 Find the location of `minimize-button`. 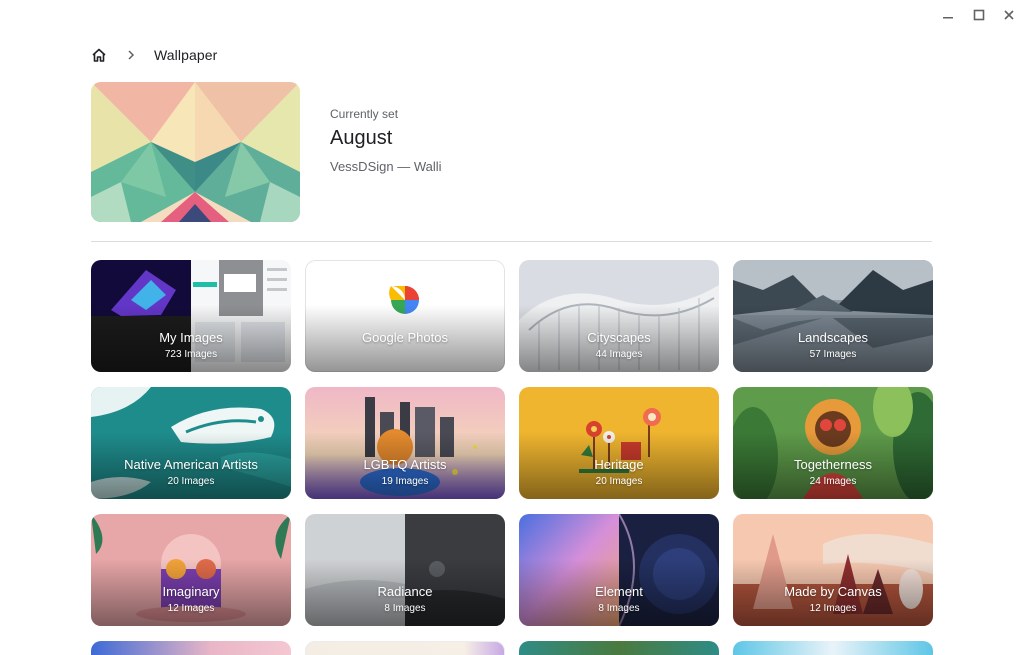

minimize-button is located at coordinates (948, 15).